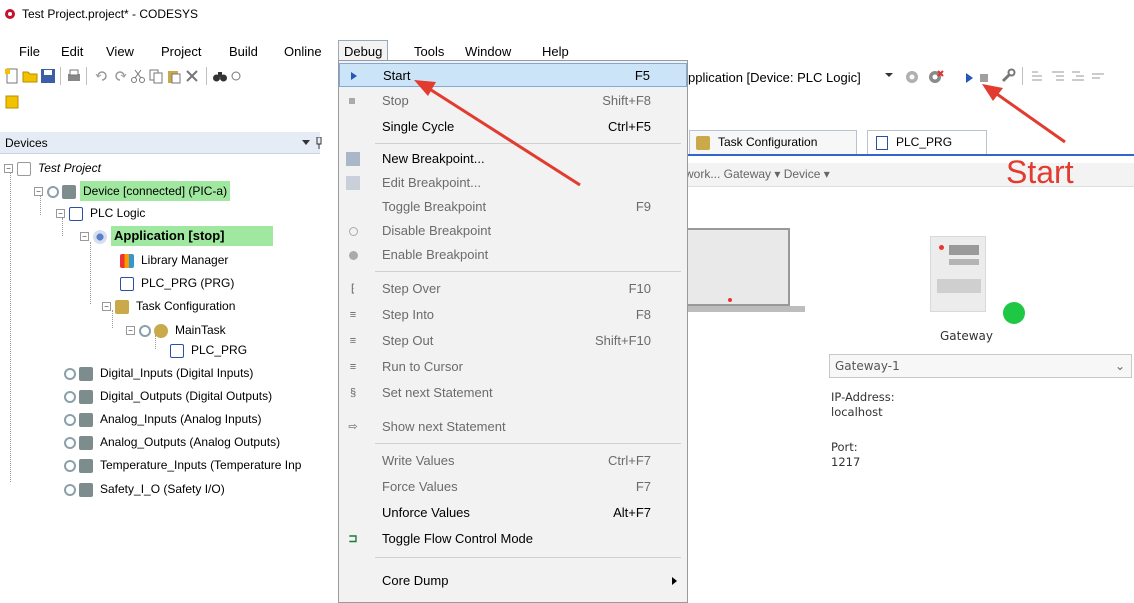 This screenshot has width=1134, height=603. Describe the element at coordinates (513, 207) in the screenshot. I see `menu-item-toggle-breakpoint: Toggle Breakpoint F9` at that location.